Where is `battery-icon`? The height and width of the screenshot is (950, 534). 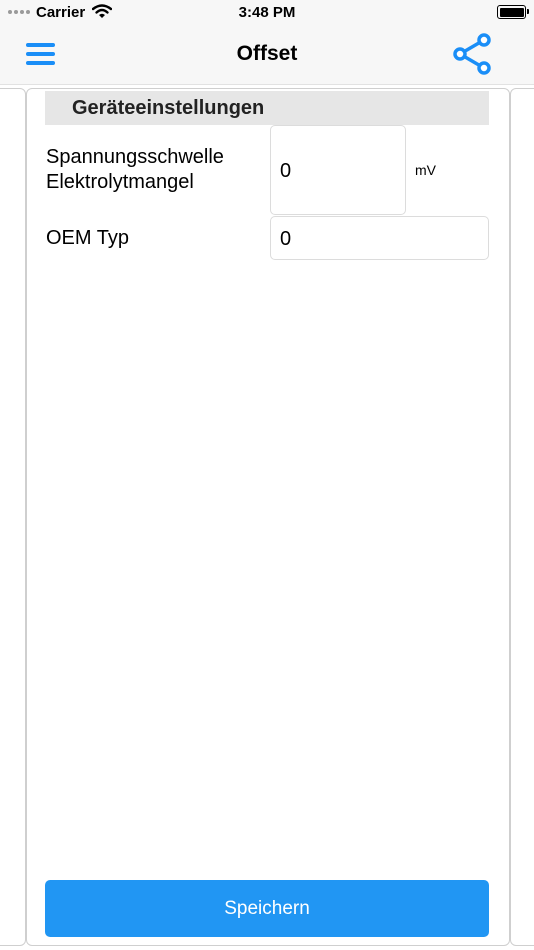 battery-icon is located at coordinates (513, 12).